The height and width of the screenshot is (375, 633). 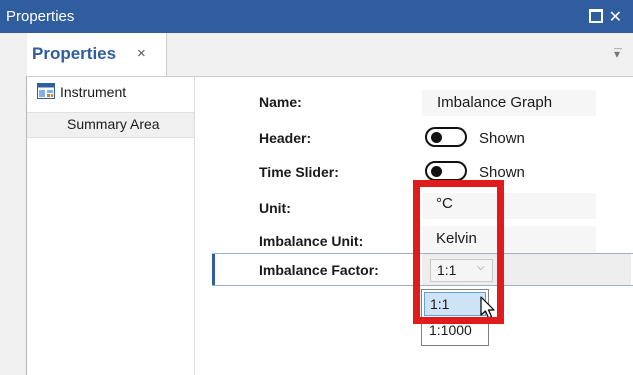 What do you see at coordinates (13, 225) in the screenshot?
I see `left-gutter` at bounding box center [13, 225].